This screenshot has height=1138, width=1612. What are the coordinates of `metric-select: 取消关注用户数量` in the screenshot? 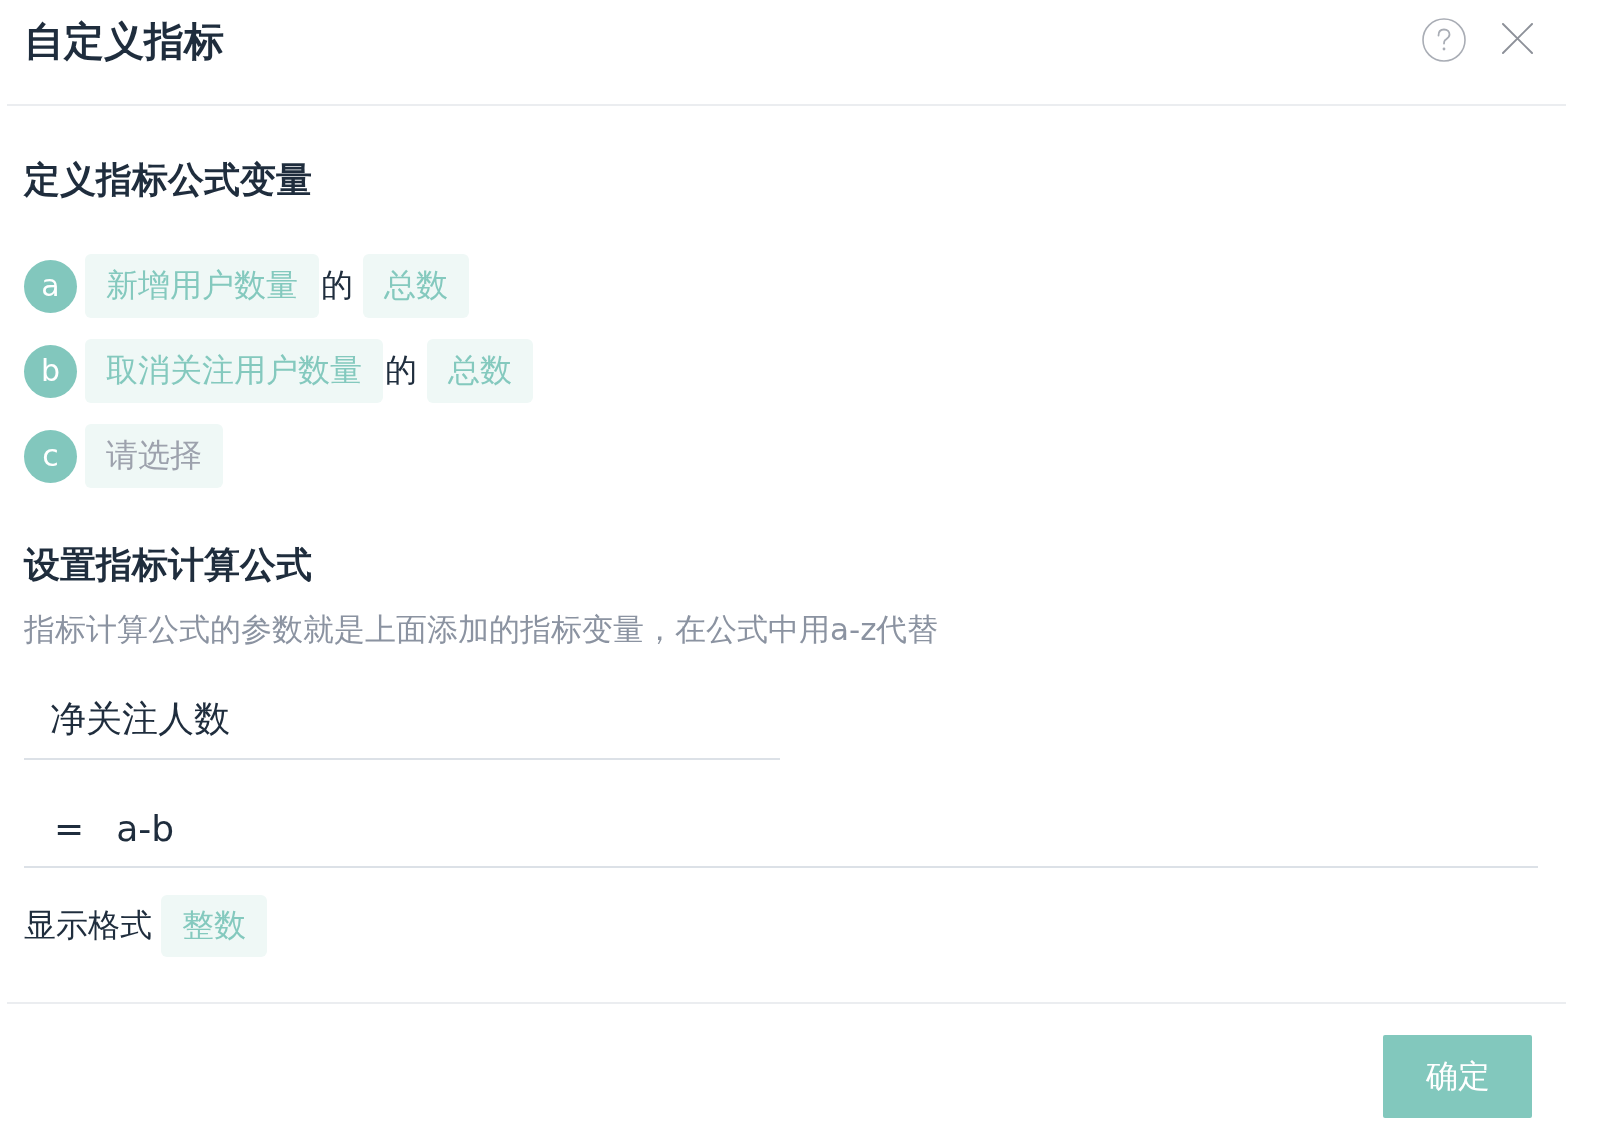 It's located at (234, 371).